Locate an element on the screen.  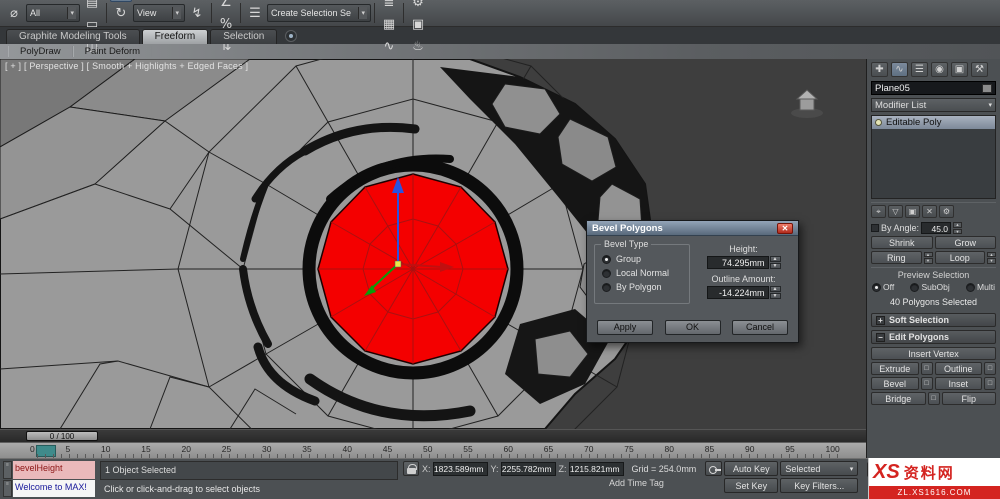
render-production-icon: ♨ is located at coordinates (418, 46).